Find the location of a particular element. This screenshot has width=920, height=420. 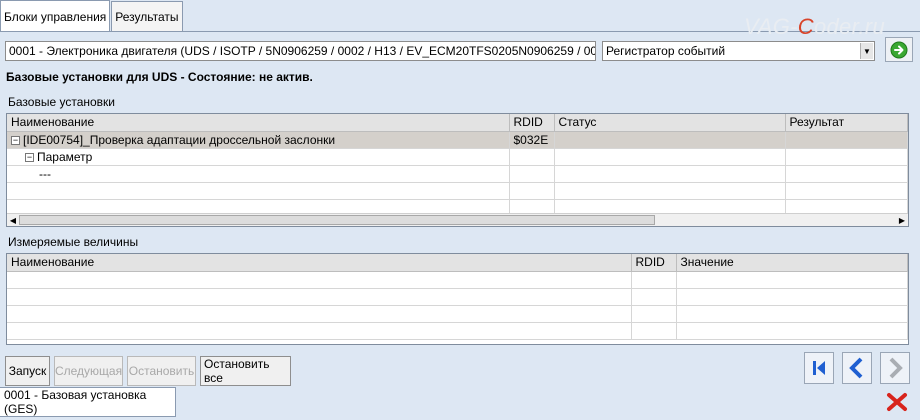

stop-all-button: Остановить все is located at coordinates (245, 371).